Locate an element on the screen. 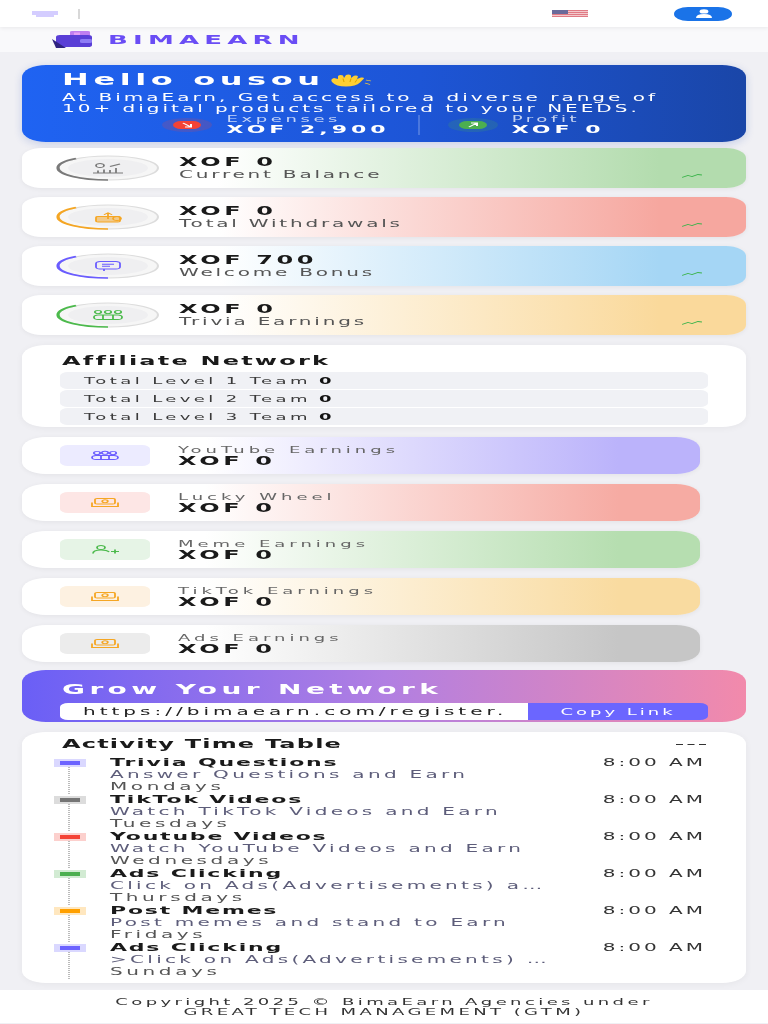  greeting-title: Hello ousou is located at coordinates (193, 80).